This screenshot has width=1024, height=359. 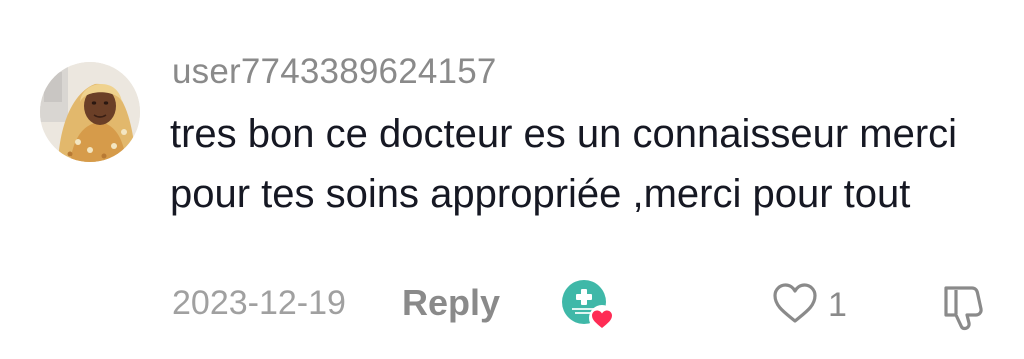 What do you see at coordinates (963, 307) in the screenshot?
I see `thumbs-down-icon` at bounding box center [963, 307].